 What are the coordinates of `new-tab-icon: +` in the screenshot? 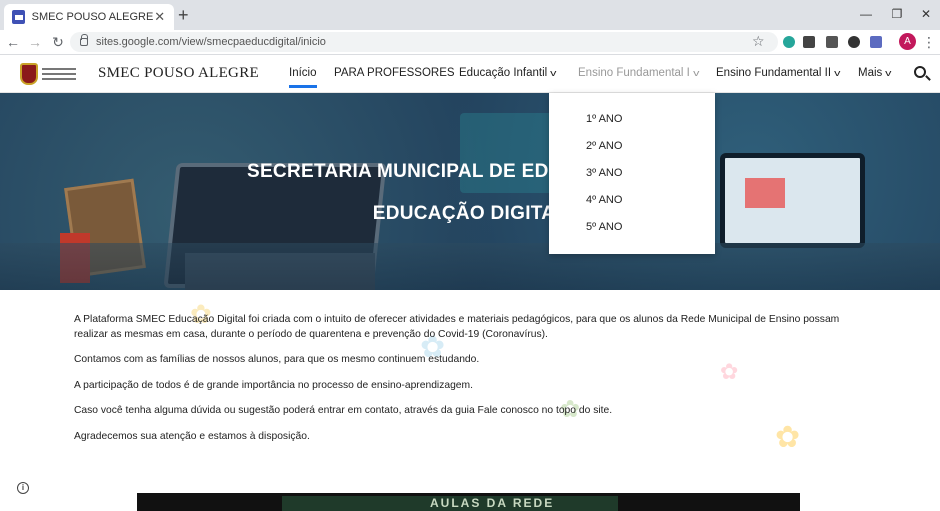 It's located at (186, 15).